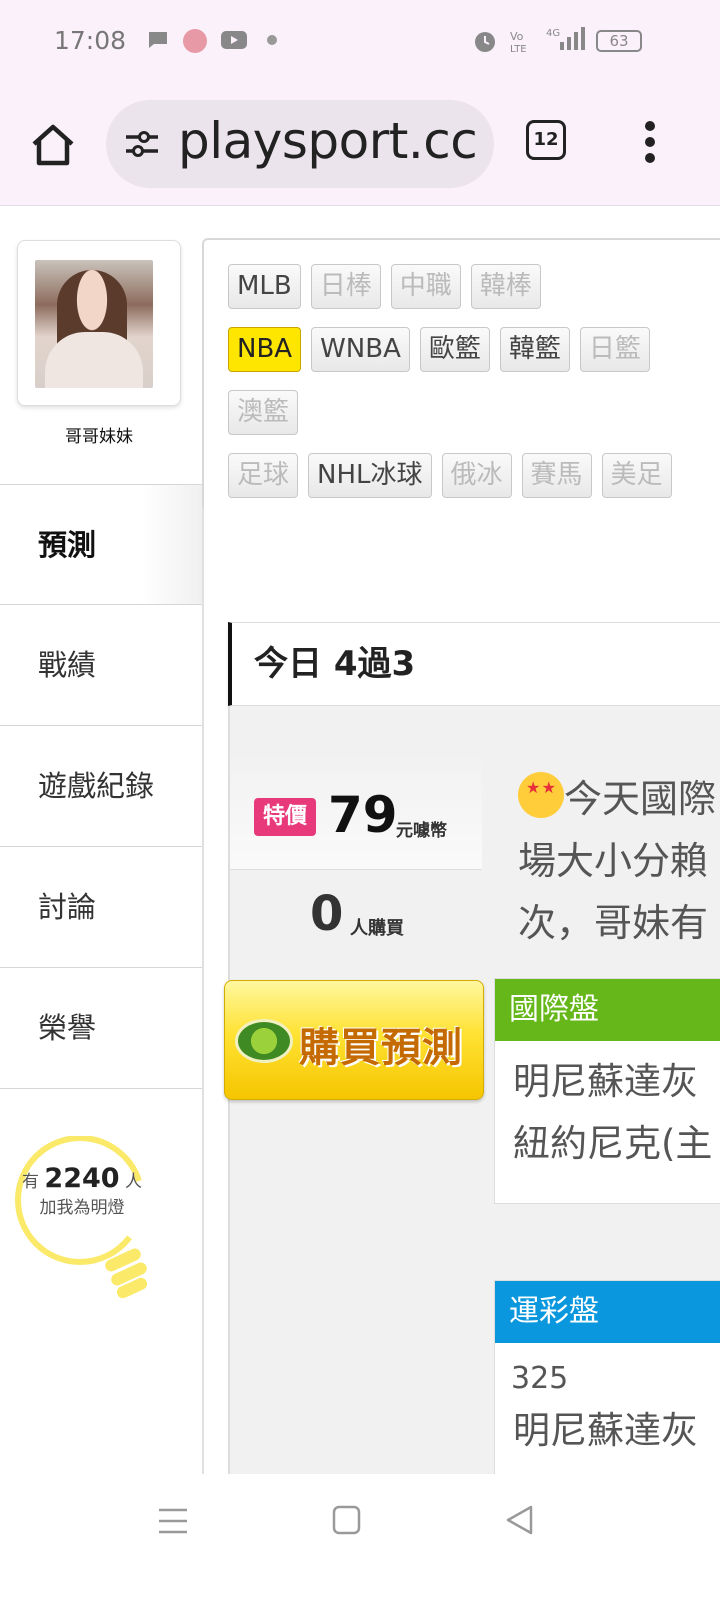 The height and width of the screenshot is (1604, 720). I want to click on special-price-badge: 特價, so click(285, 817).